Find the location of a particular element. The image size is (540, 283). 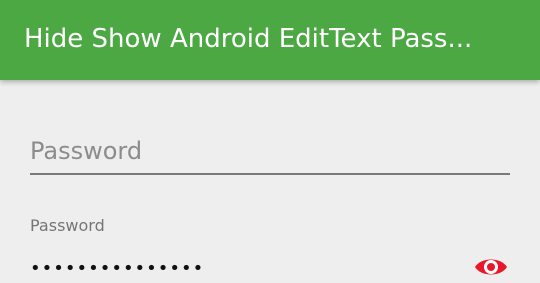

password-visibility-toggle is located at coordinates (491, 267).